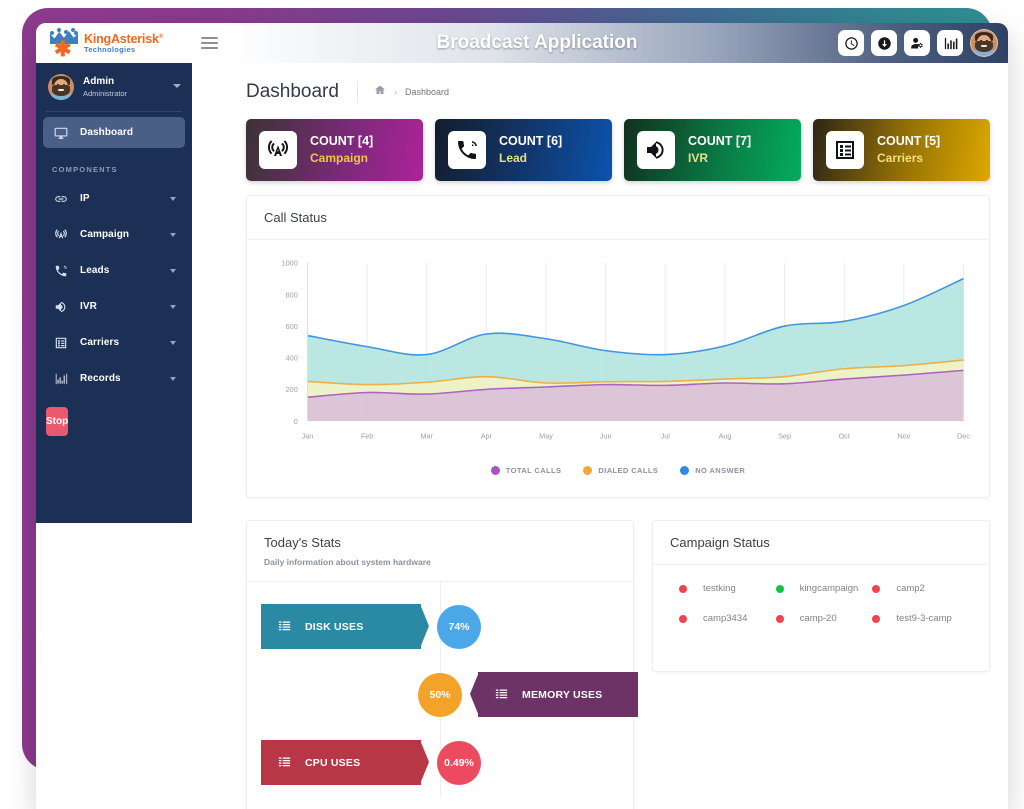 This screenshot has width=1024, height=809. Describe the element at coordinates (562, 694) in the screenshot. I see `stat-label: MEMORY USES` at that location.